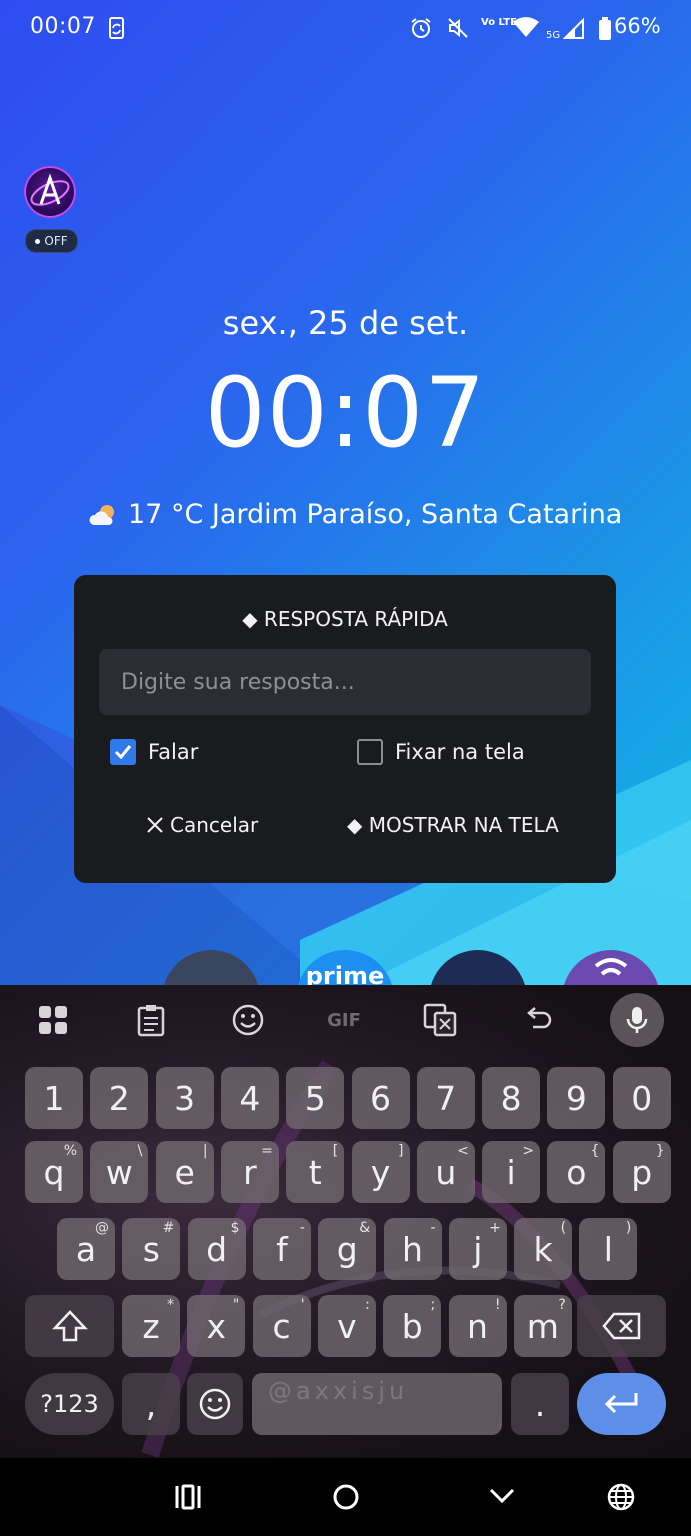 The image size is (691, 1536). I want to click on key-label: 8, so click(511, 1098).